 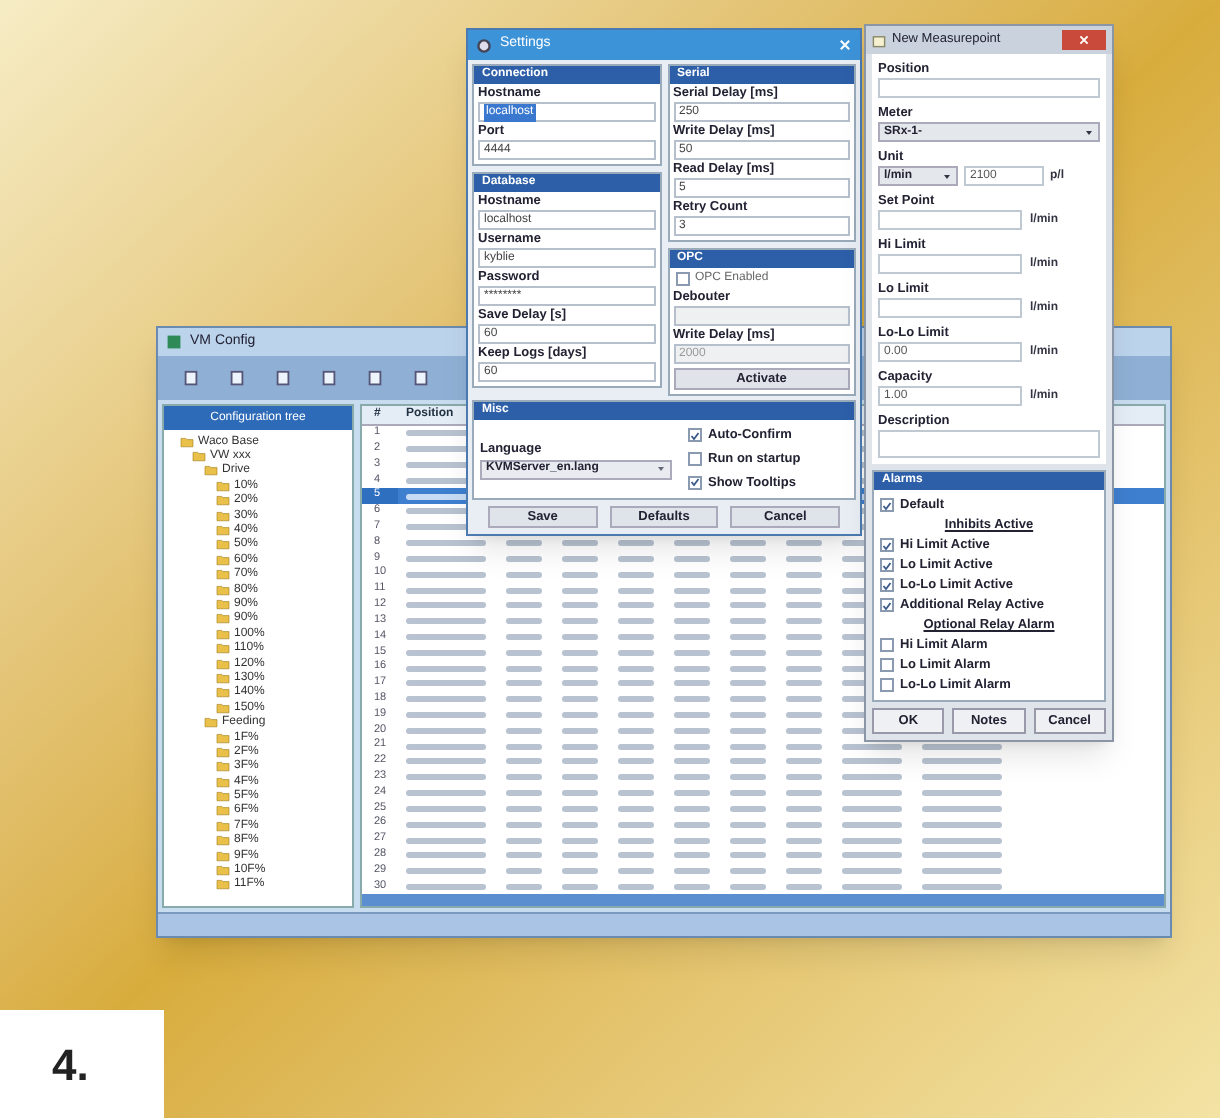 What do you see at coordinates (1084, 40) in the screenshot?
I see `close-button` at bounding box center [1084, 40].